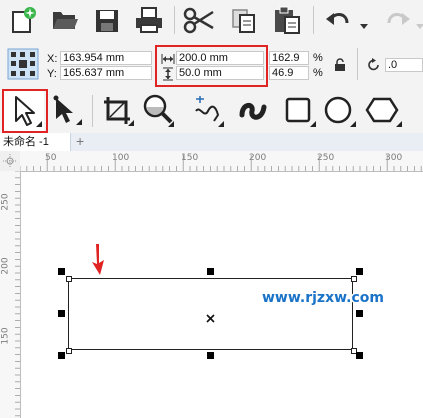 The width and height of the screenshot is (423, 418). Describe the element at coordinates (107, 21) in the screenshot. I see `save-icon` at that location.